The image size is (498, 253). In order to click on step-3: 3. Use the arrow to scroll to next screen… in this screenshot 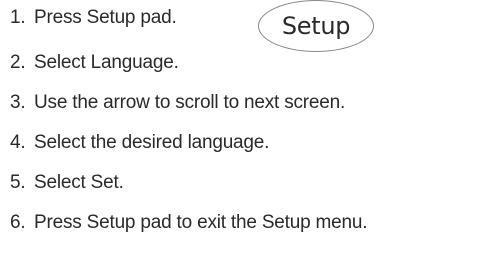, I will do `click(177, 103)`.